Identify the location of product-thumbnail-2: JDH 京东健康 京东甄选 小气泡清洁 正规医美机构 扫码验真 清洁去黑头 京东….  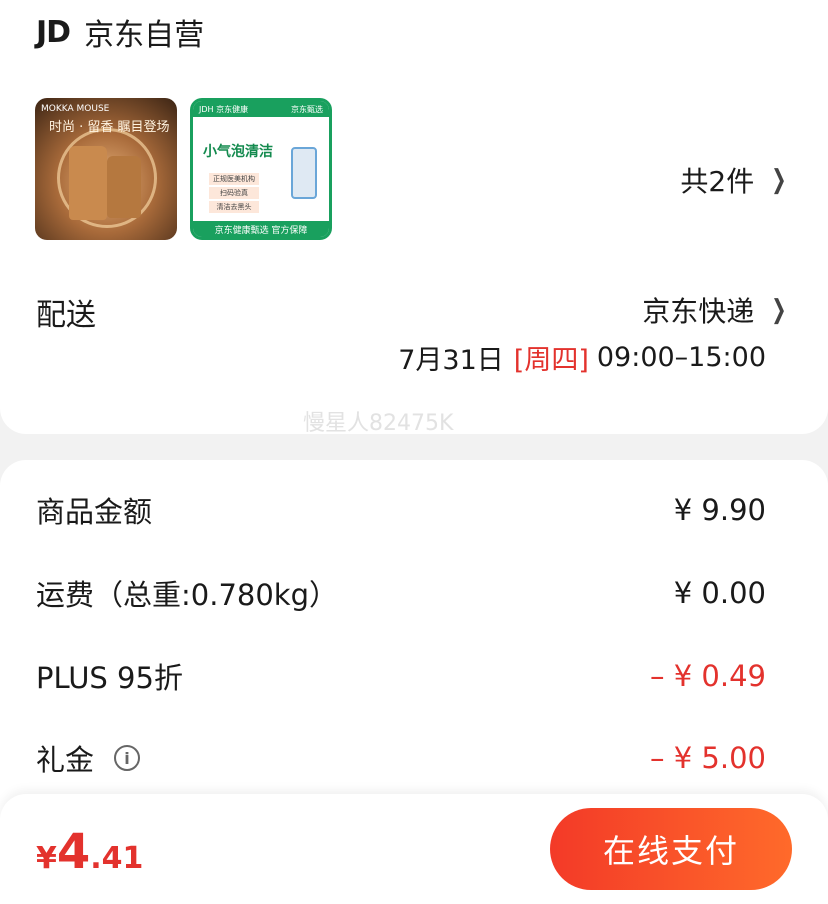
(261, 169).